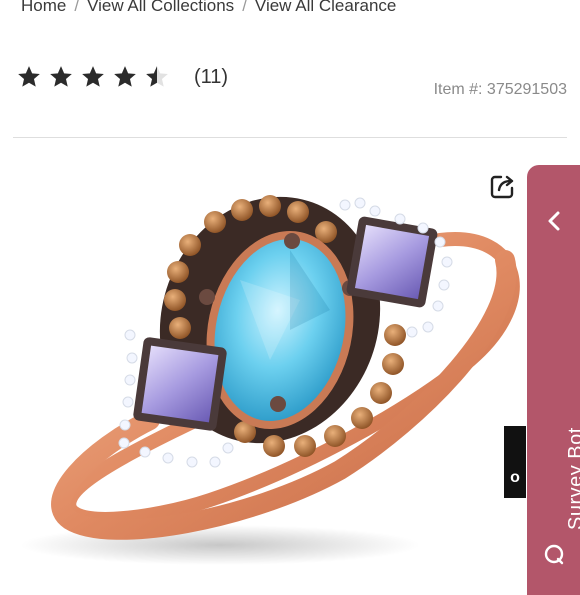  I want to click on divider, so click(290, 137).